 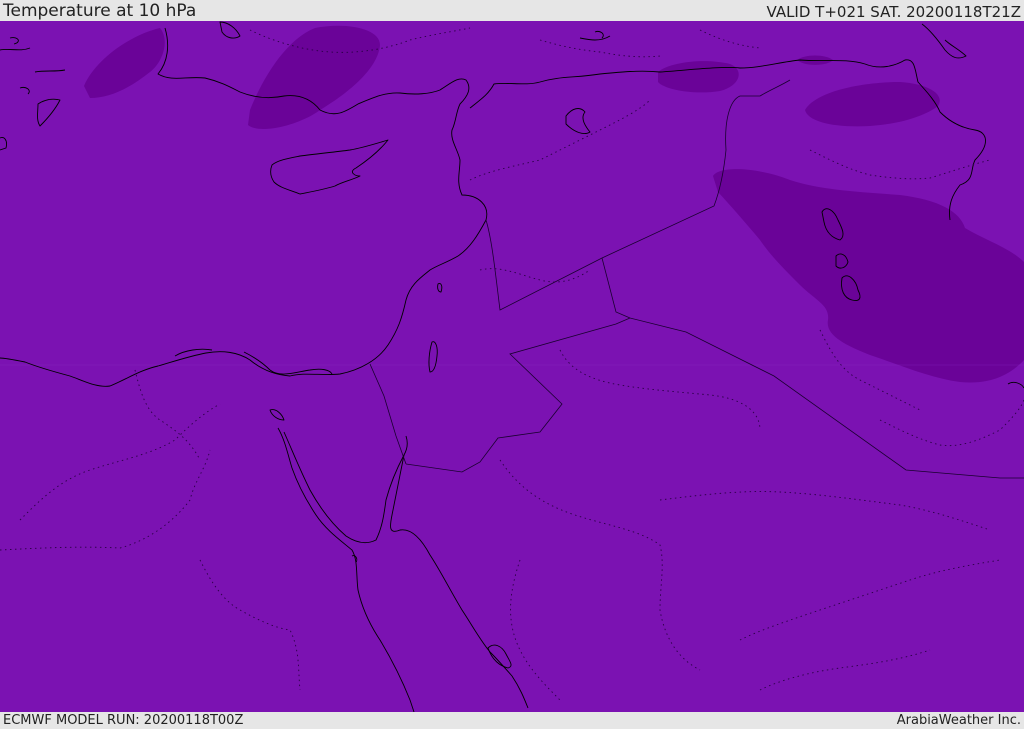 I want to click on arabian-red-sea-coast, so click(x=459, y=581).